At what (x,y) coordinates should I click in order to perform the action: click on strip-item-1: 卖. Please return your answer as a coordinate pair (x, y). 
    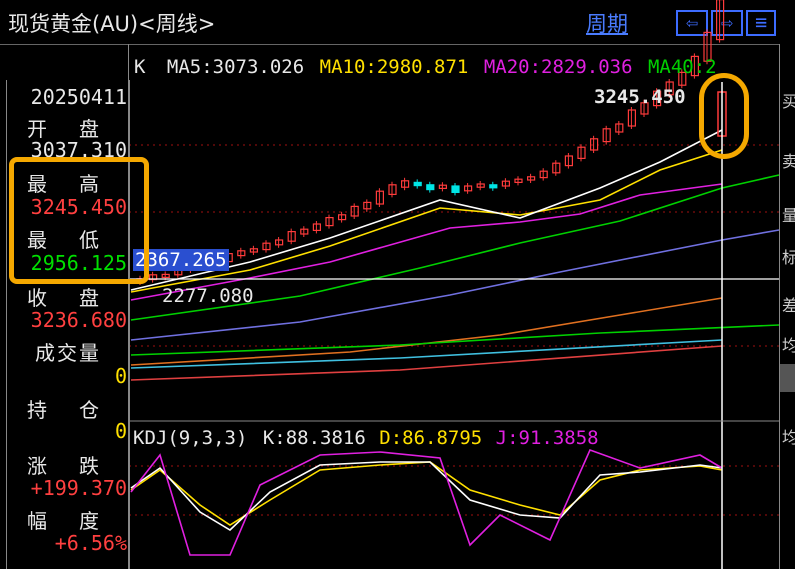
    Looking at the image, I should click on (788, 162).